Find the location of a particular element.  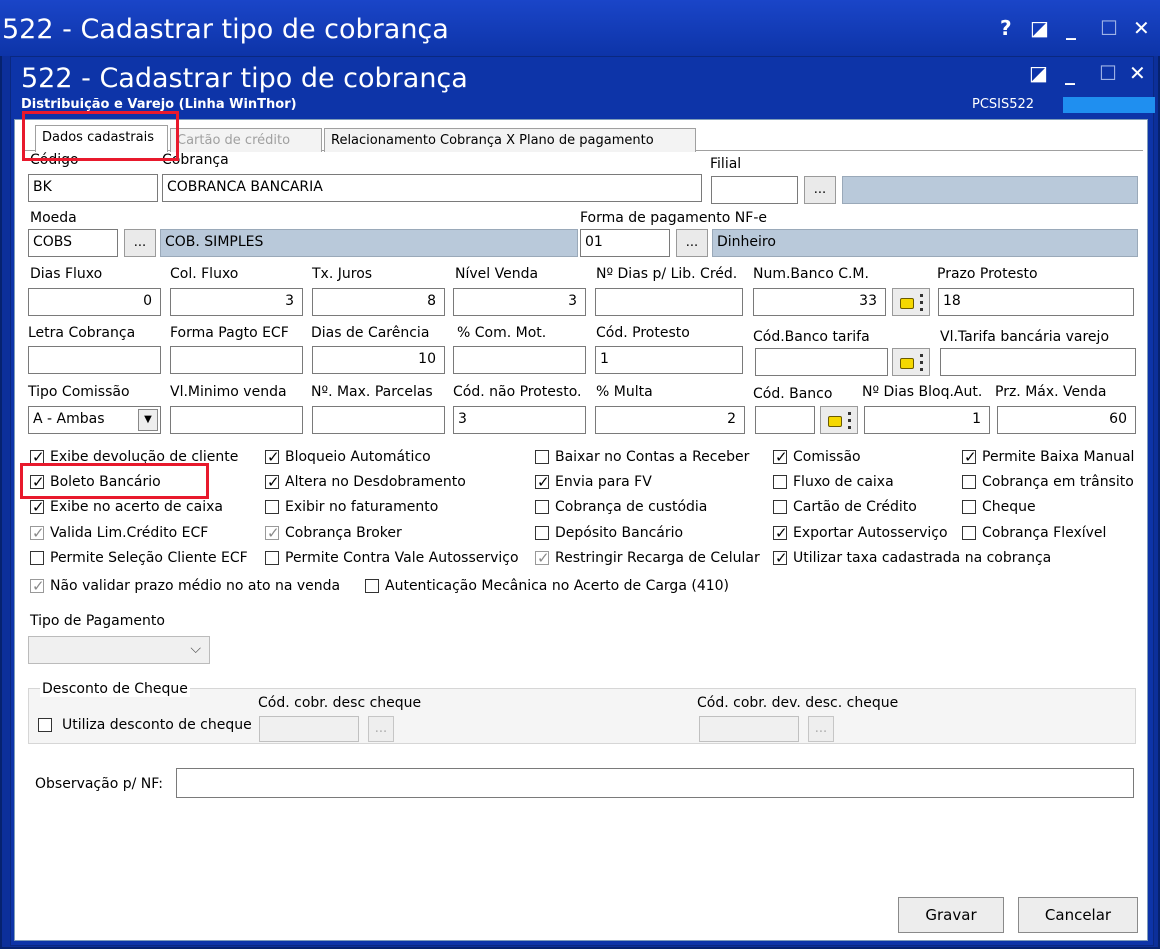

cod-banco-tarifa-input is located at coordinates (821, 362).